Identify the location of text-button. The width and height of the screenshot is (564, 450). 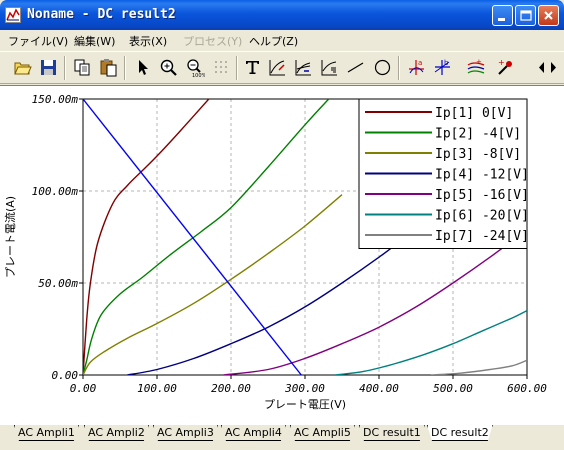
(252, 67).